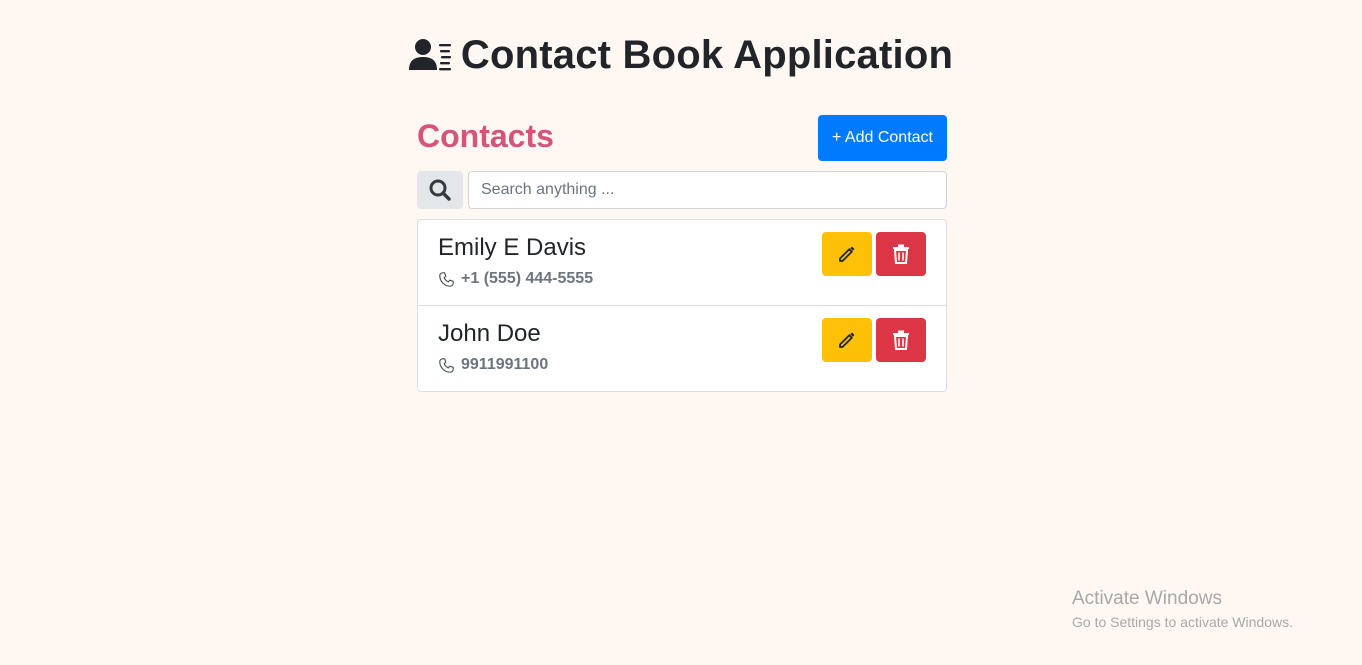 The image size is (1362, 665). What do you see at coordinates (1182, 622) in the screenshot?
I see `watermark-subtitle: Go to Settings to activate Windows.` at bounding box center [1182, 622].